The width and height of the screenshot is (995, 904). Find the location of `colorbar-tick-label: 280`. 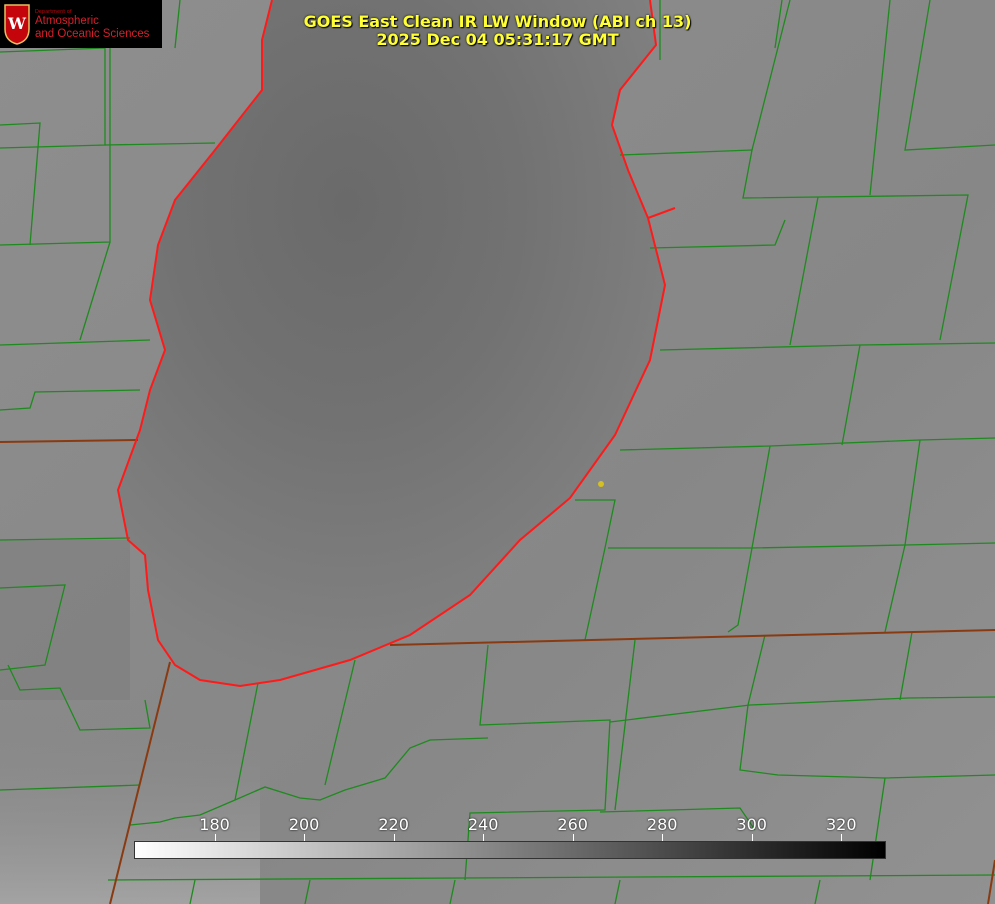

colorbar-tick-label: 280 is located at coordinates (662, 824).